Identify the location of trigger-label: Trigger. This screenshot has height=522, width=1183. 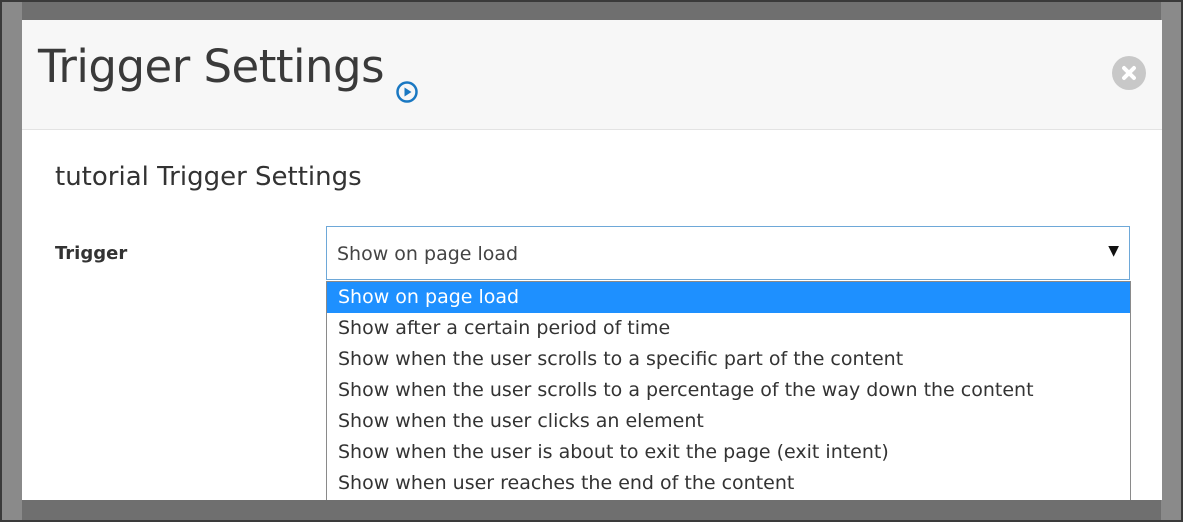
(91, 253).